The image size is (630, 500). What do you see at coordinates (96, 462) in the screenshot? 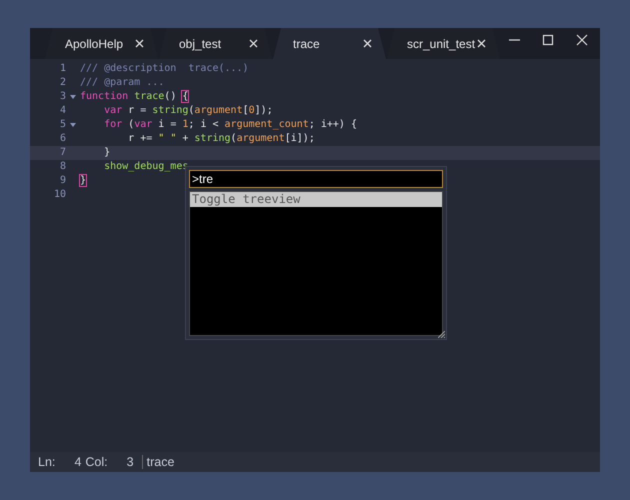
I see `status-label: Col:` at bounding box center [96, 462].